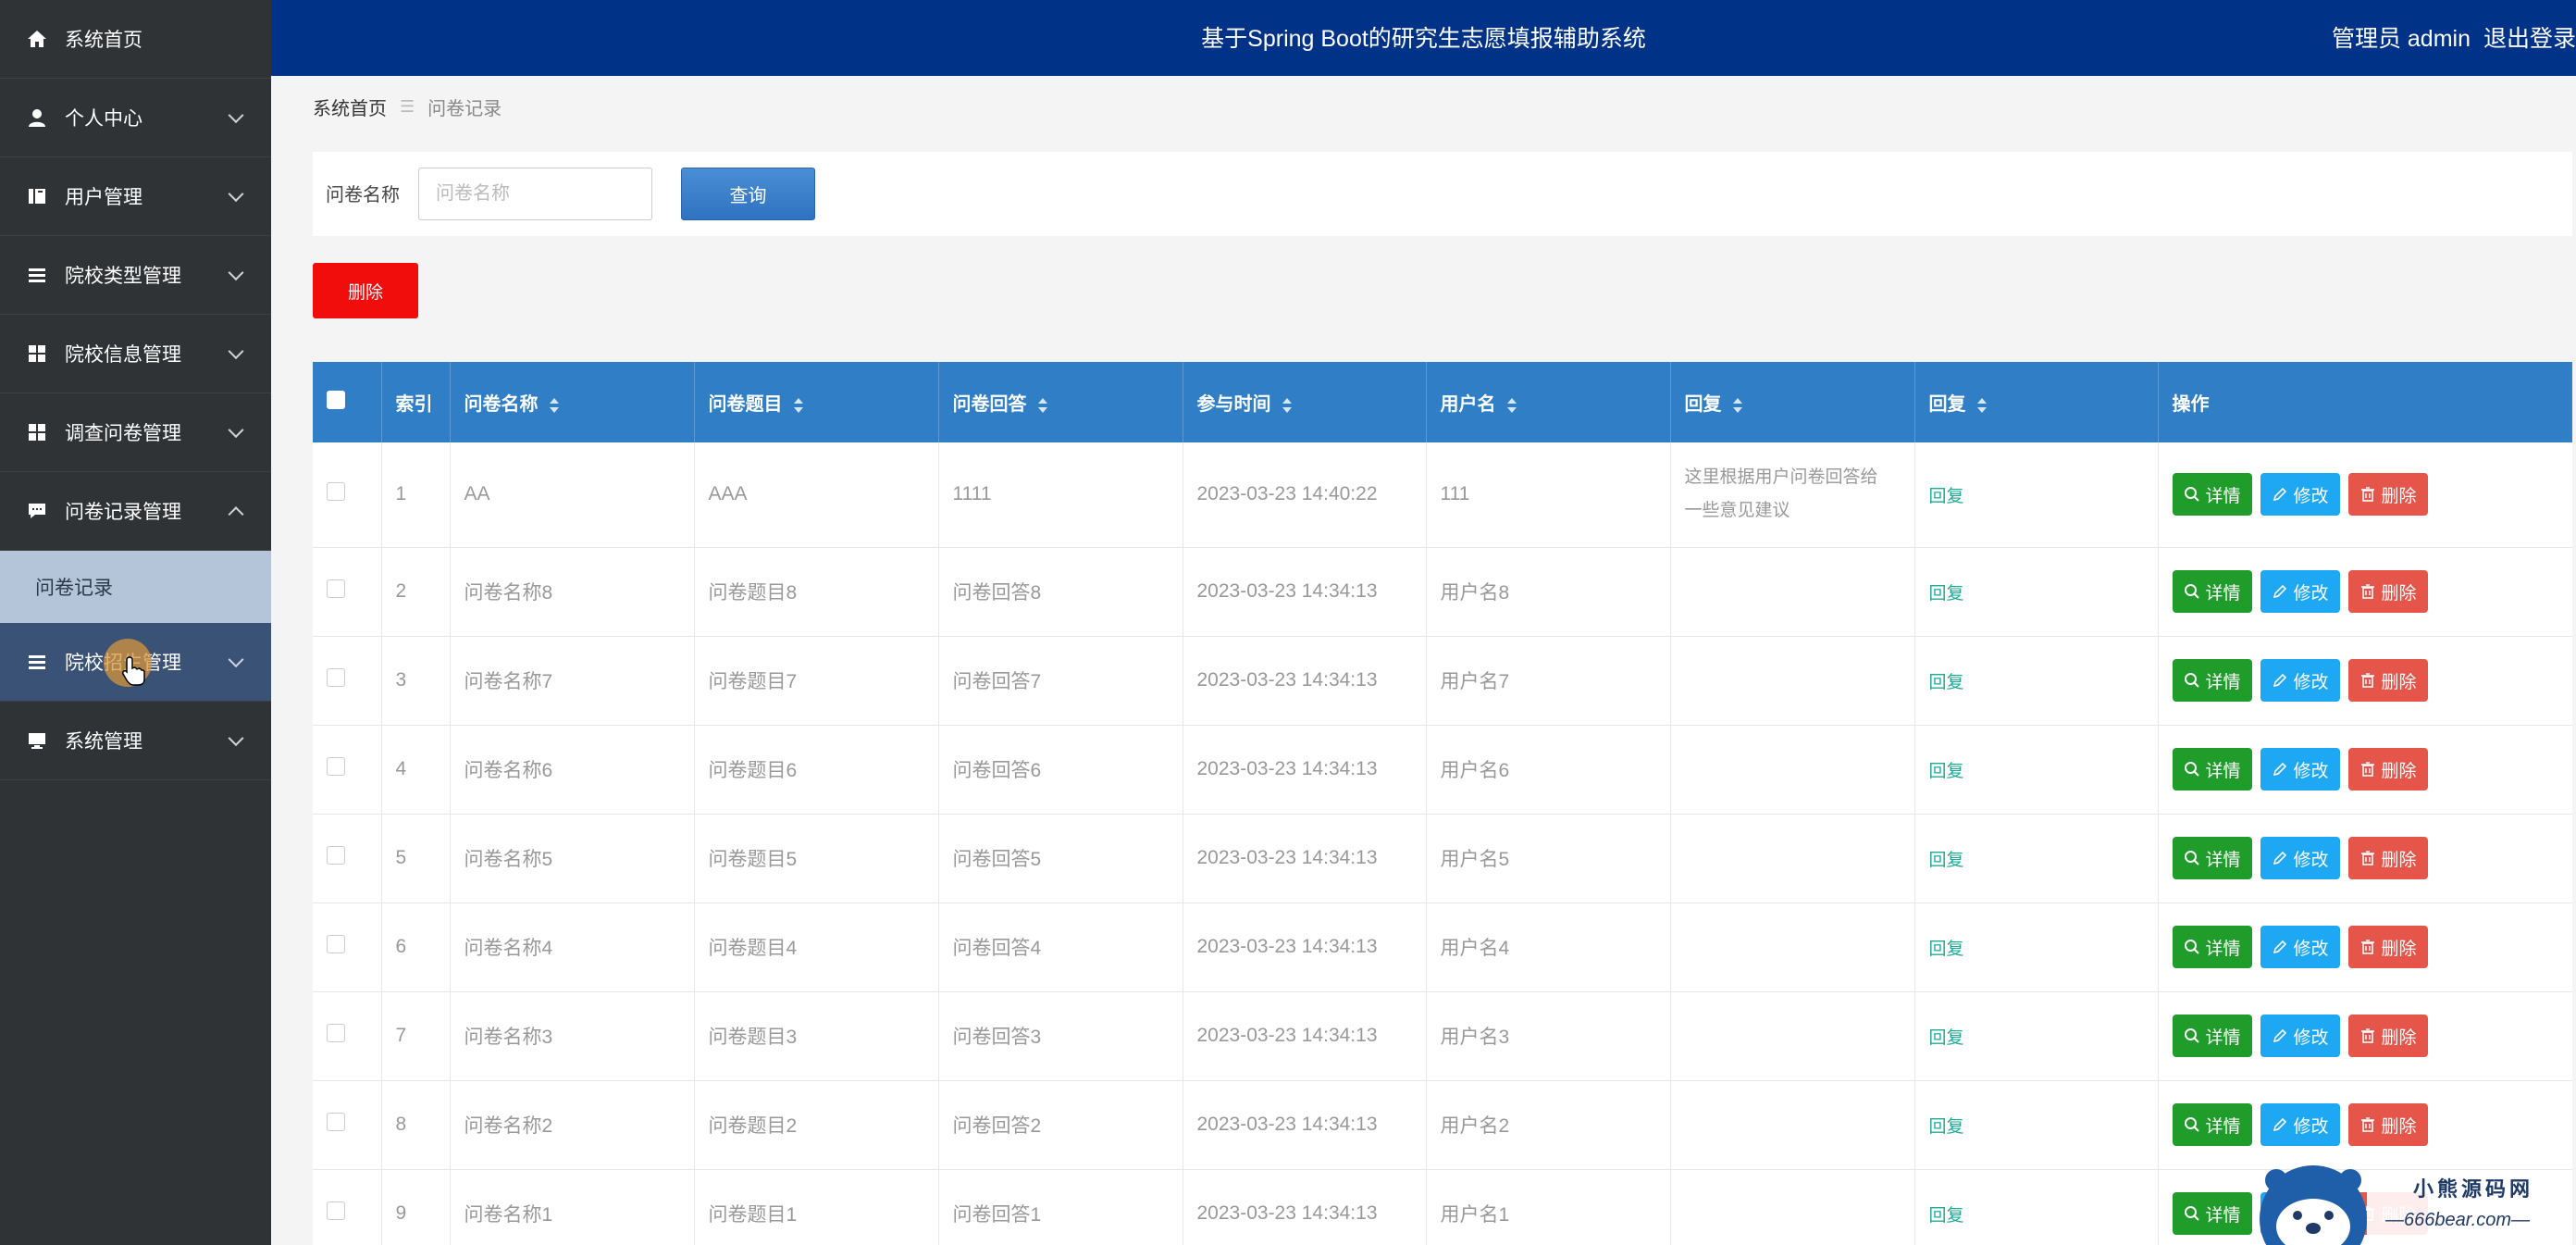 This screenshot has width=2576, height=1245. What do you see at coordinates (350, 107) in the screenshot?
I see `breadcrumb-home: 系统首页` at bounding box center [350, 107].